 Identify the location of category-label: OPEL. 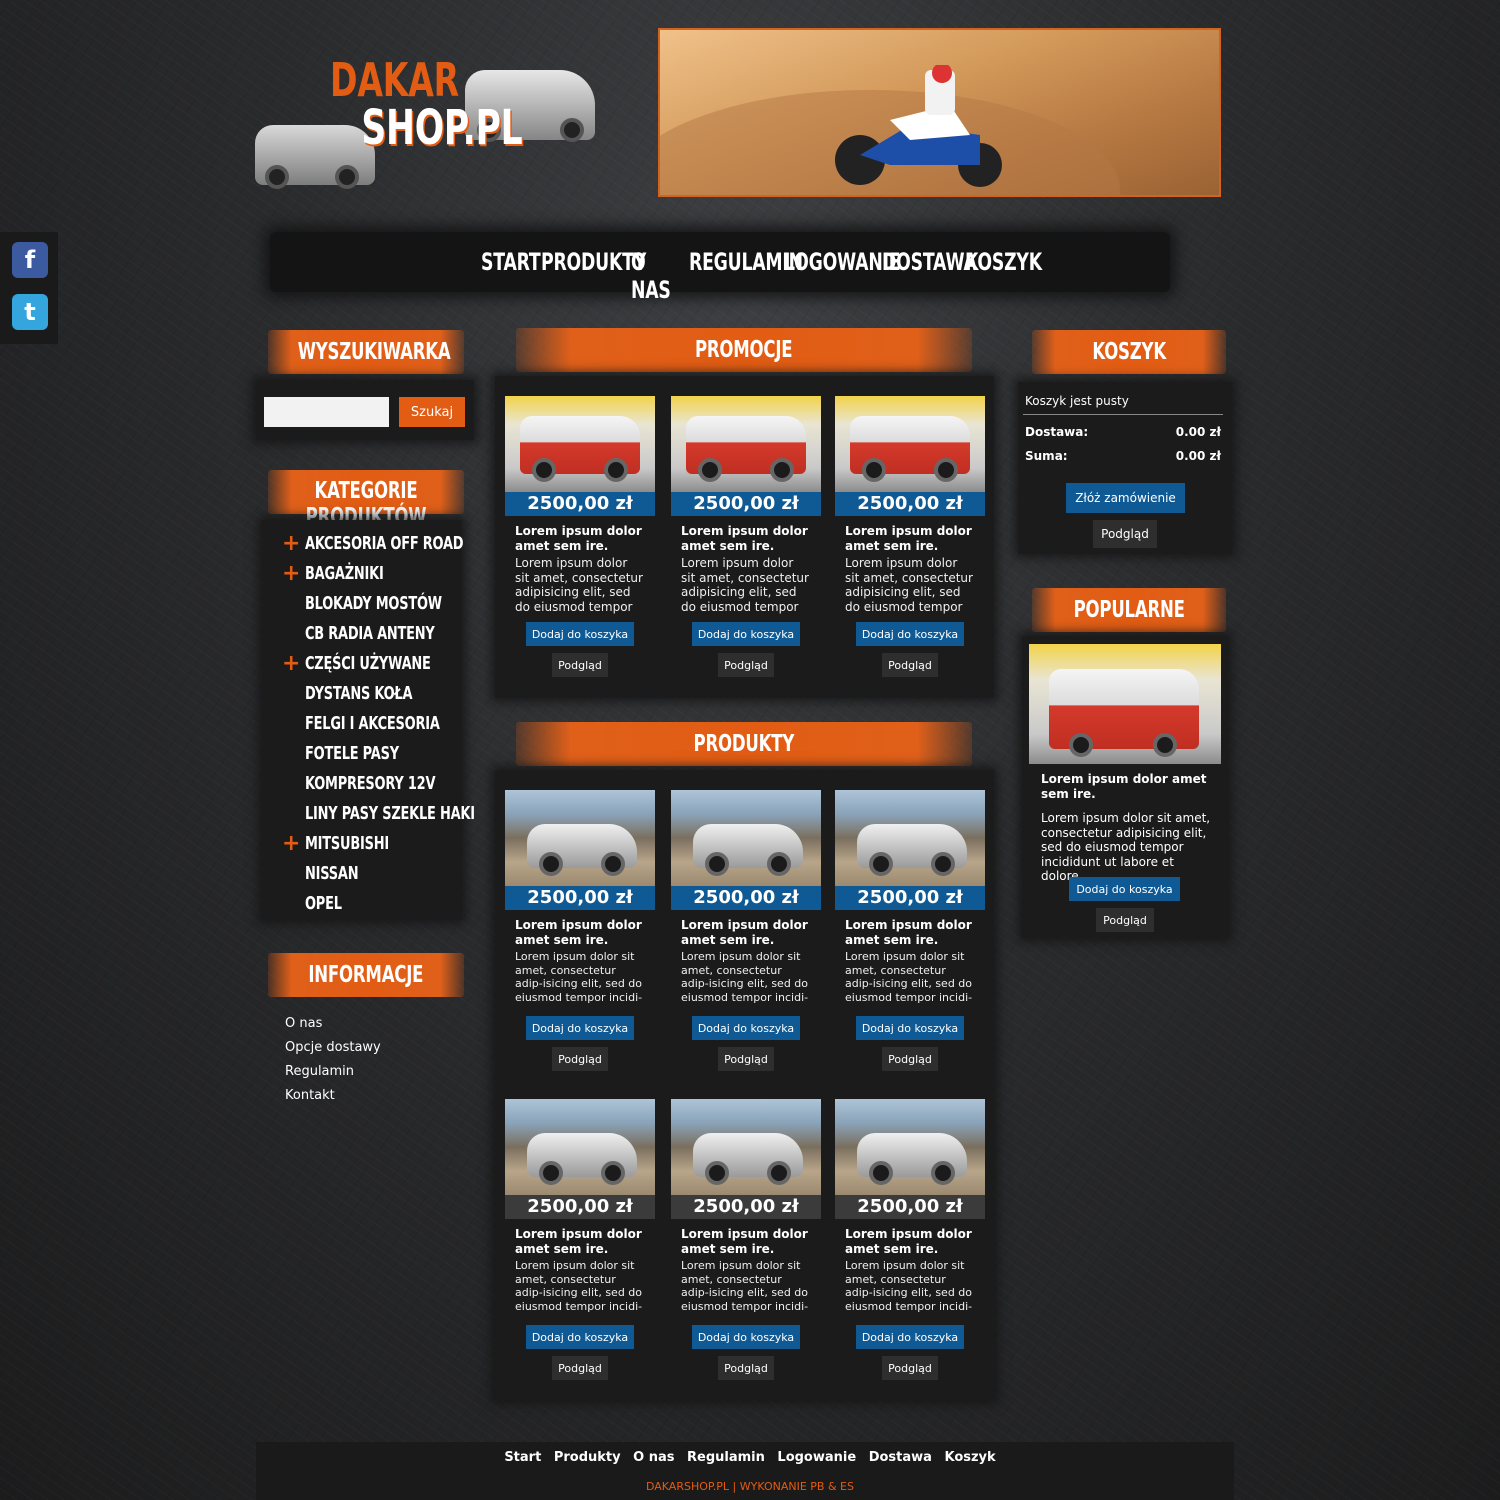
(323, 903).